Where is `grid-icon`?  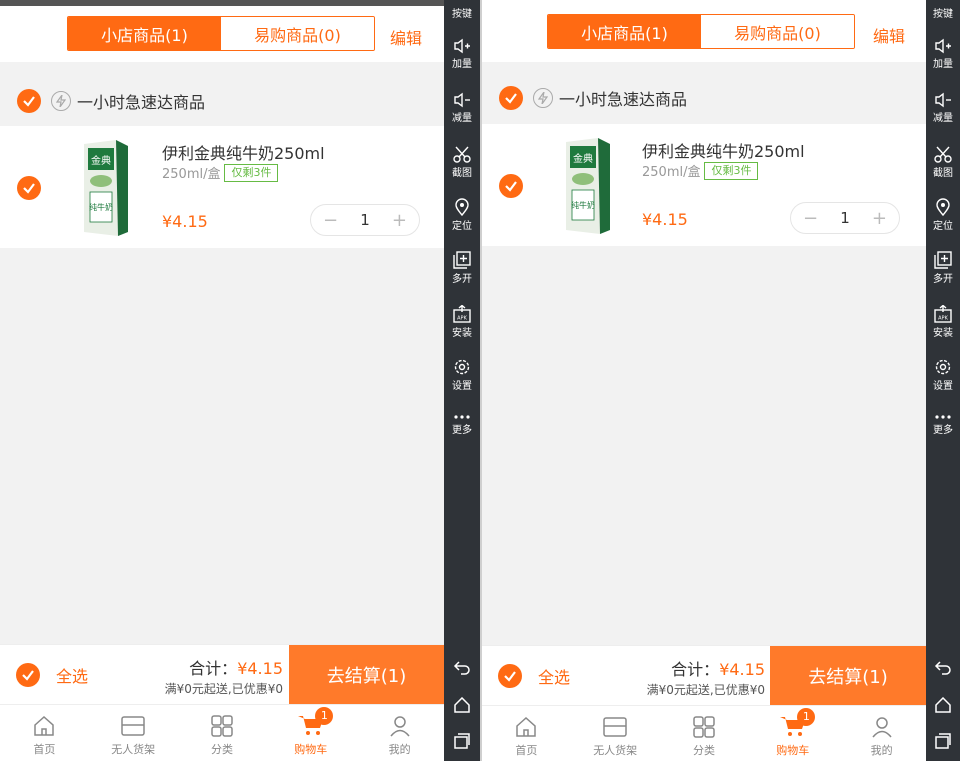 grid-icon is located at coordinates (704, 727).